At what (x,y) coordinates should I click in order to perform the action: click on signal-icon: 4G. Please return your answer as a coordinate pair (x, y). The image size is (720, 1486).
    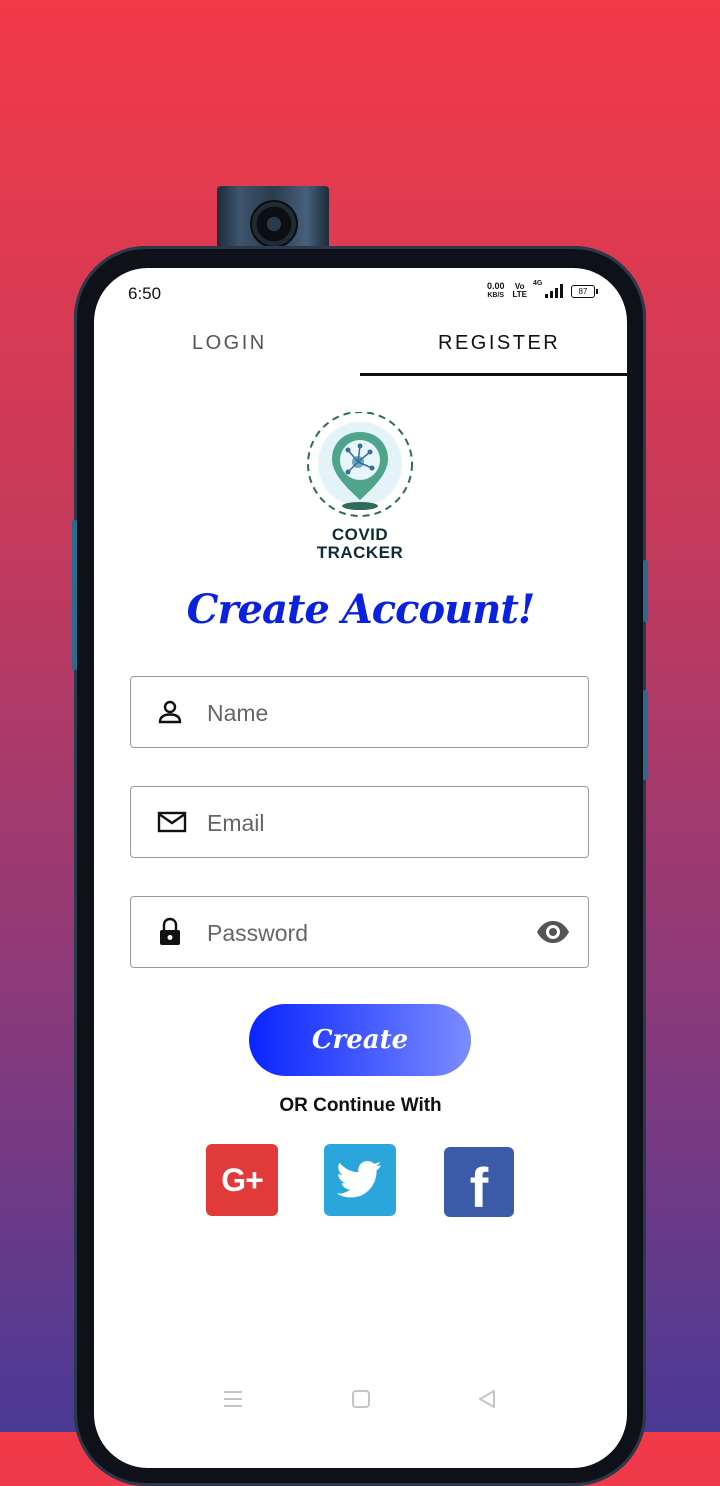
    Looking at the image, I should click on (548, 289).